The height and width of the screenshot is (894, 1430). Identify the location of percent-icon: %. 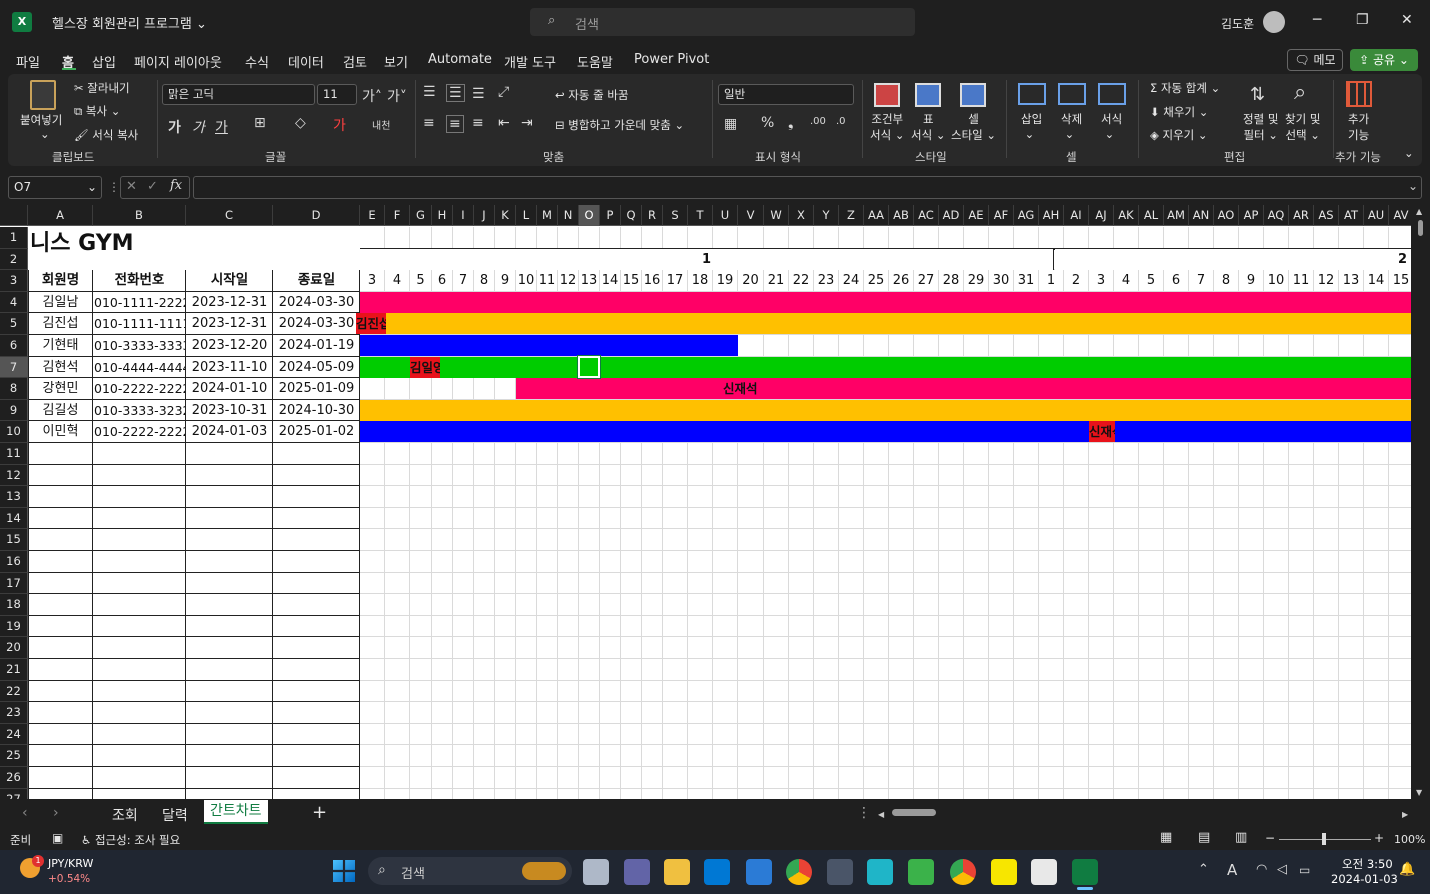
(767, 123).